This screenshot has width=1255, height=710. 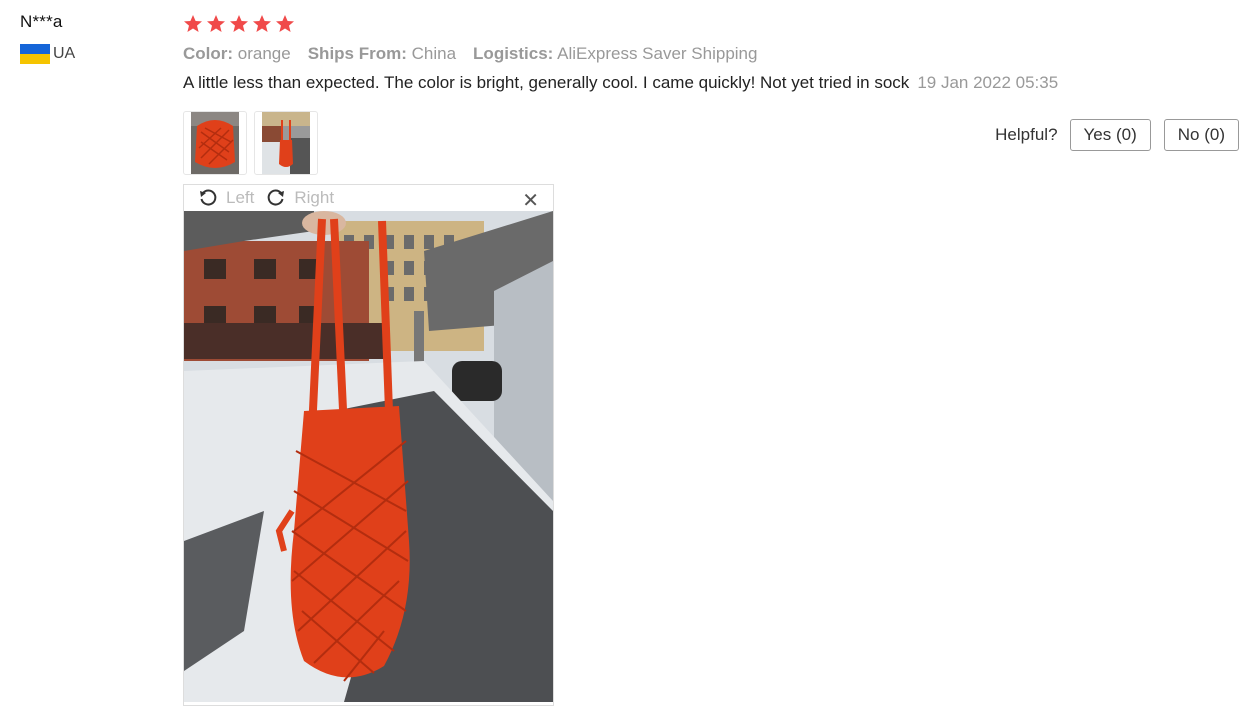 What do you see at coordinates (276, 197) in the screenshot?
I see `rotate-right-icon` at bounding box center [276, 197].